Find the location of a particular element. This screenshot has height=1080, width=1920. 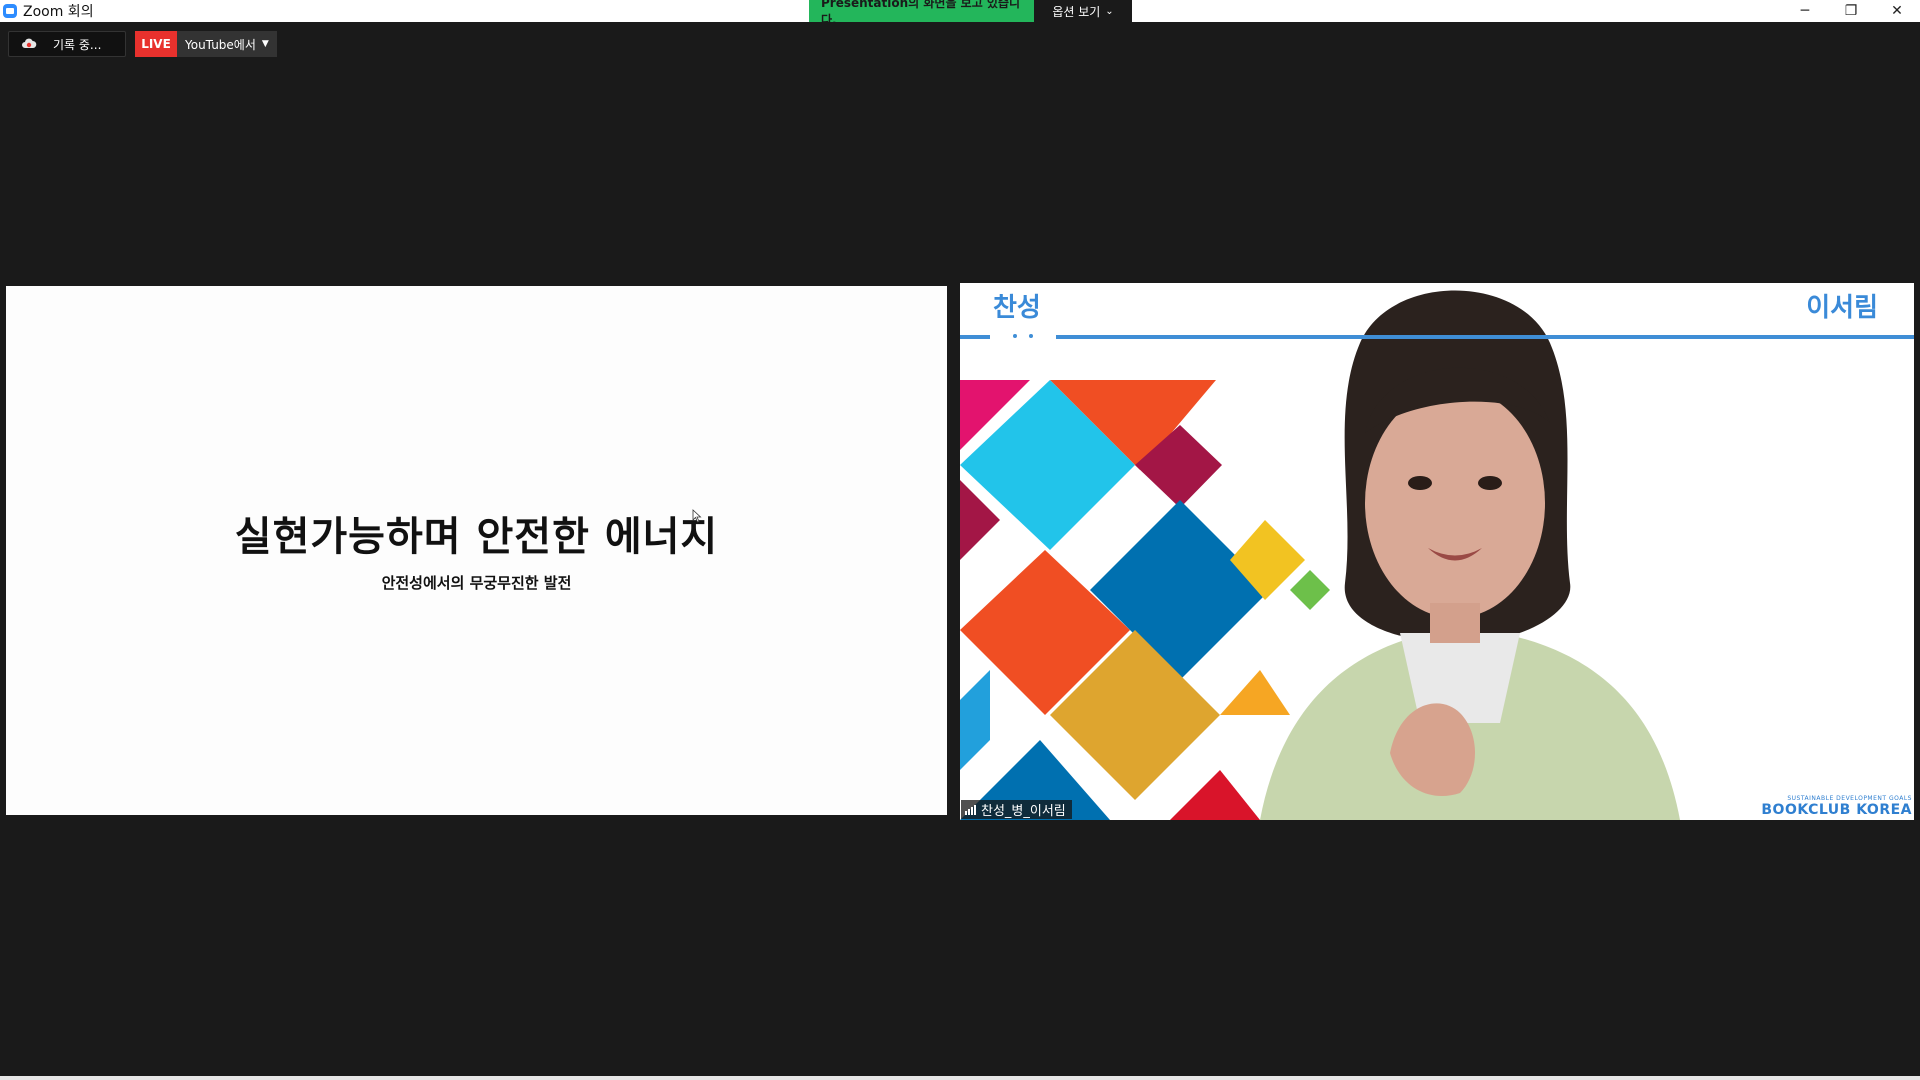

chevron-down-icon: ⌄ is located at coordinates (1109, 11).